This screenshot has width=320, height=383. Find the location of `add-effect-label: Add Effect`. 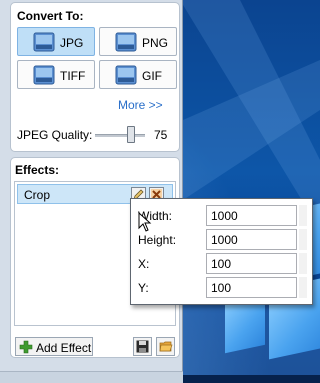

add-effect-label: Add Effect is located at coordinates (64, 348).